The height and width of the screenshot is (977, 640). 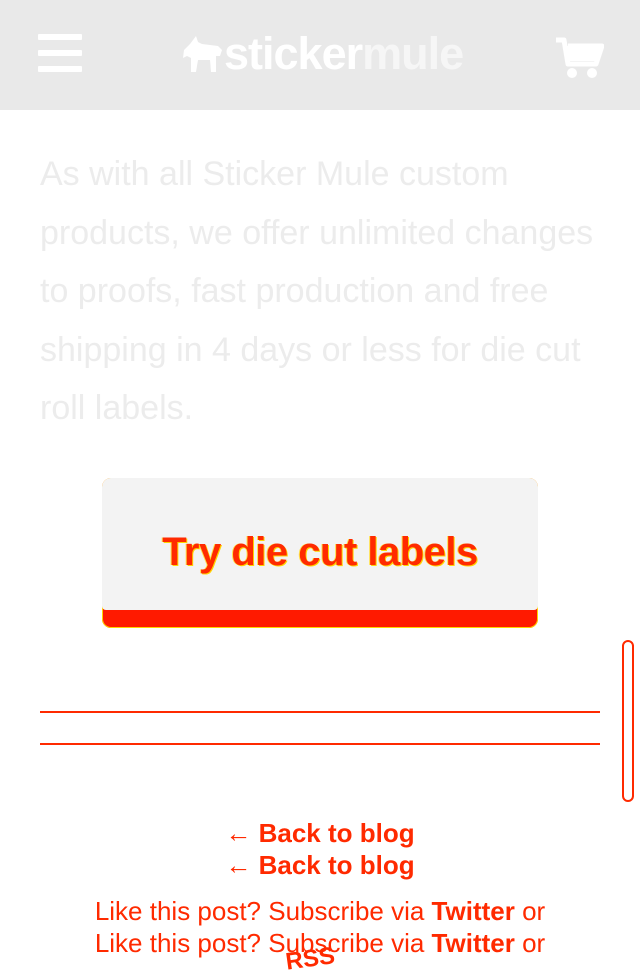 I want to click on site-header: stickermule, so click(x=320, y=55).